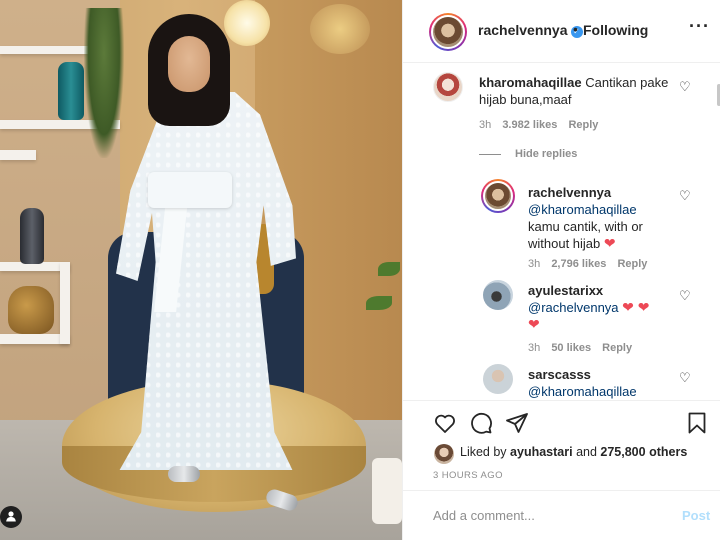 This screenshot has height=540, width=720. I want to click on likes-count: 275,800 others, so click(643, 452).